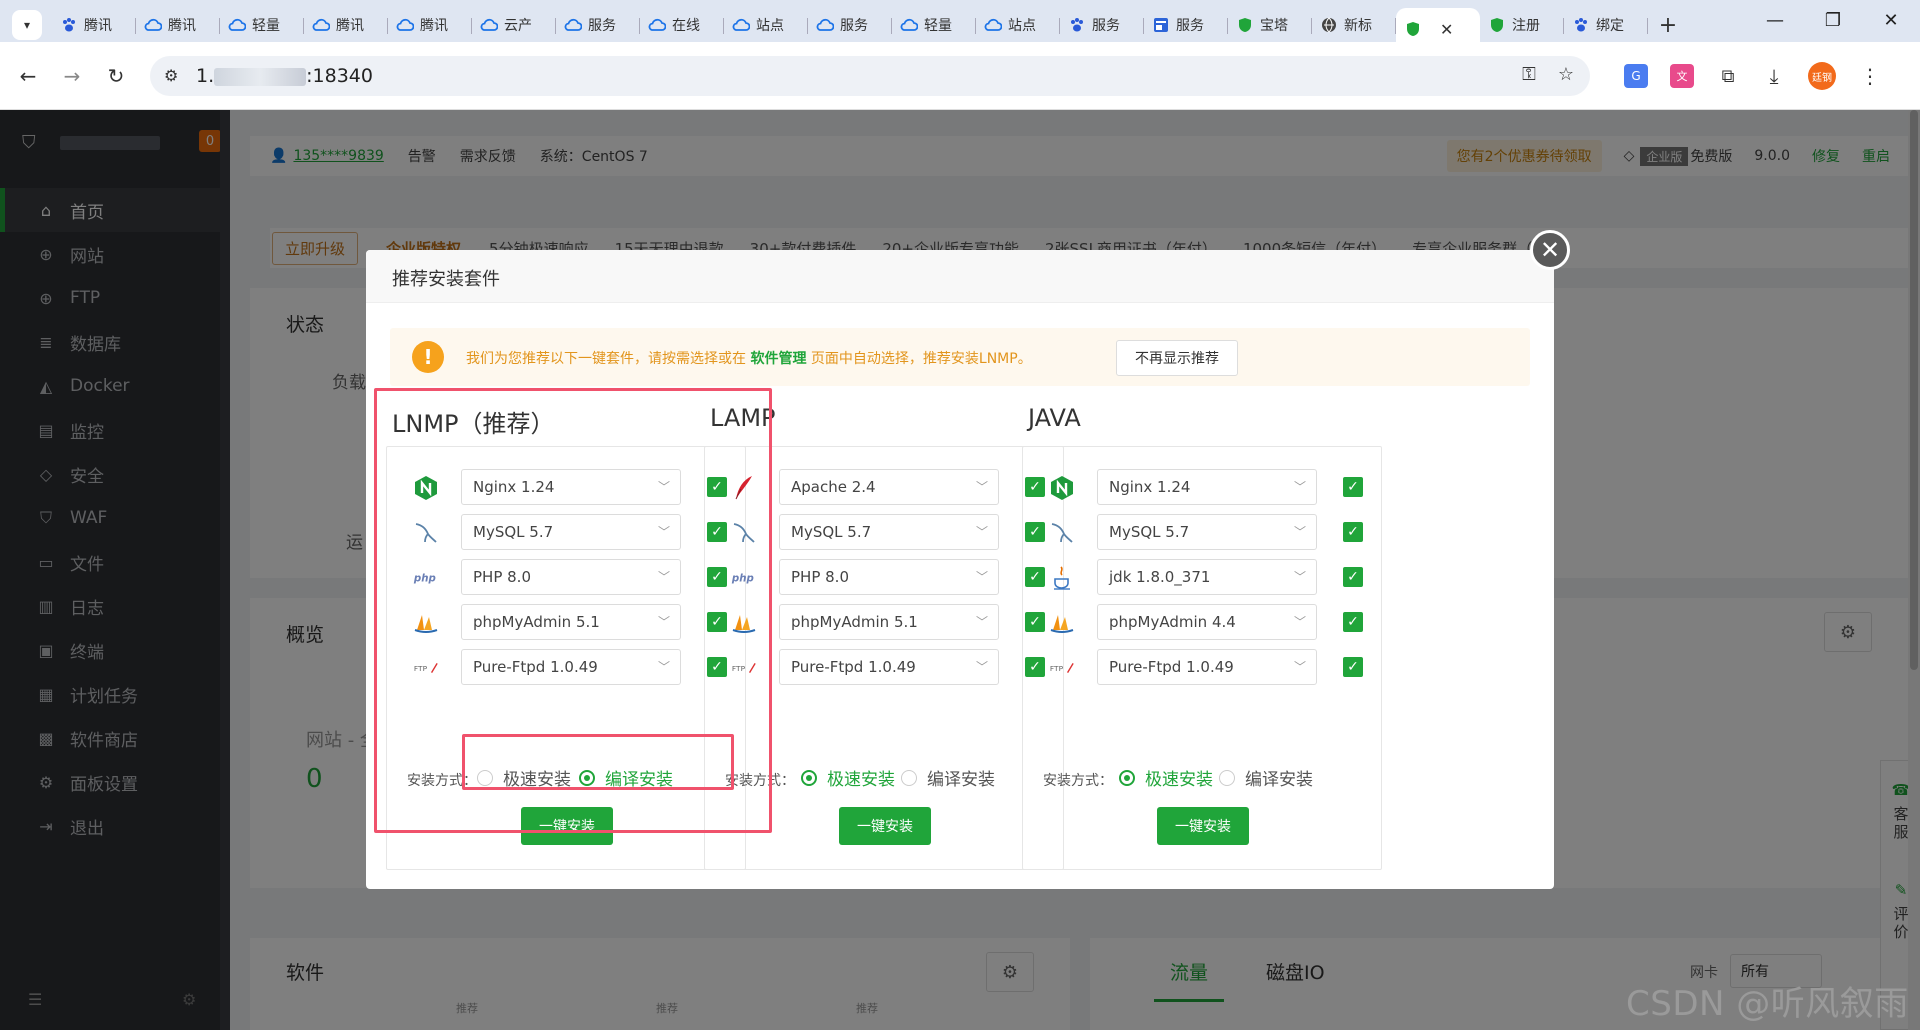  Describe the element at coordinates (1891, 20) in the screenshot. I see `close-window-icon: ✕` at that location.